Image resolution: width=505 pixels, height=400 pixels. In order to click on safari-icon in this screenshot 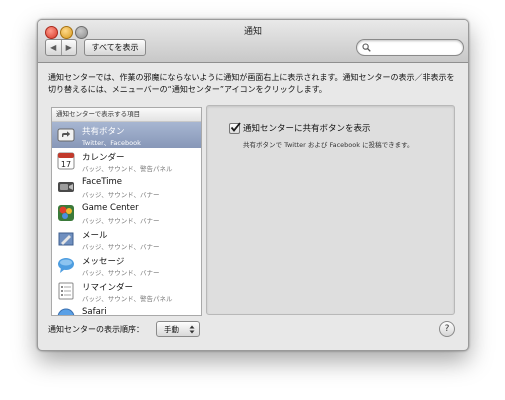, I will do `click(66, 311)`.